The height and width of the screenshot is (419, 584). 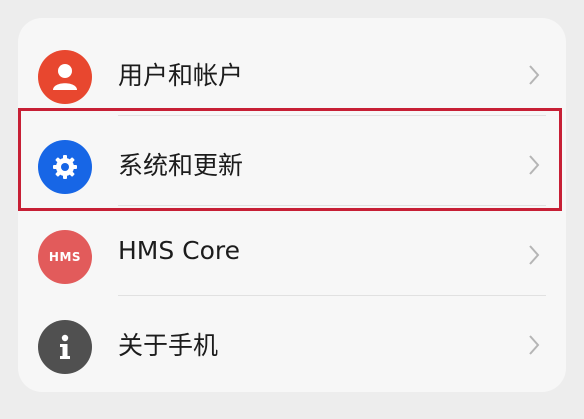 I want to click on settings-item-label: 用户和帐户, so click(x=181, y=75).